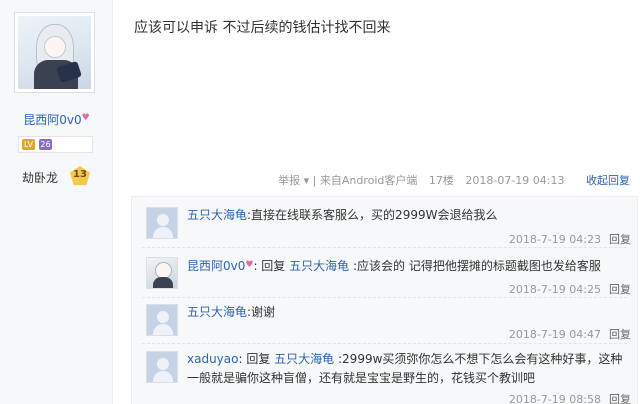 The image size is (640, 404). I want to click on reply-text: 五只大海龟:直接在线联系客服么，买的2999W会退给我么, so click(409, 215).